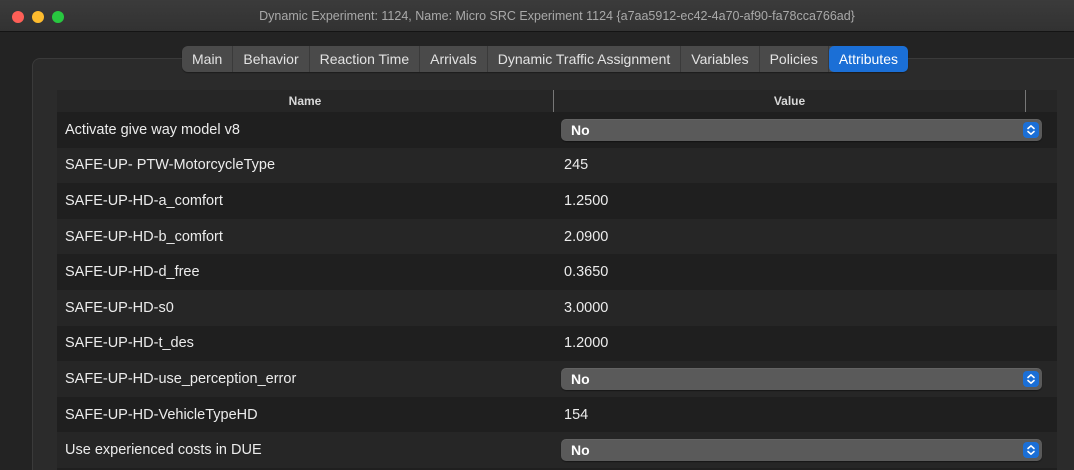 This screenshot has height=470, width=1074. I want to click on tab-attributes: Attributes, so click(868, 59).